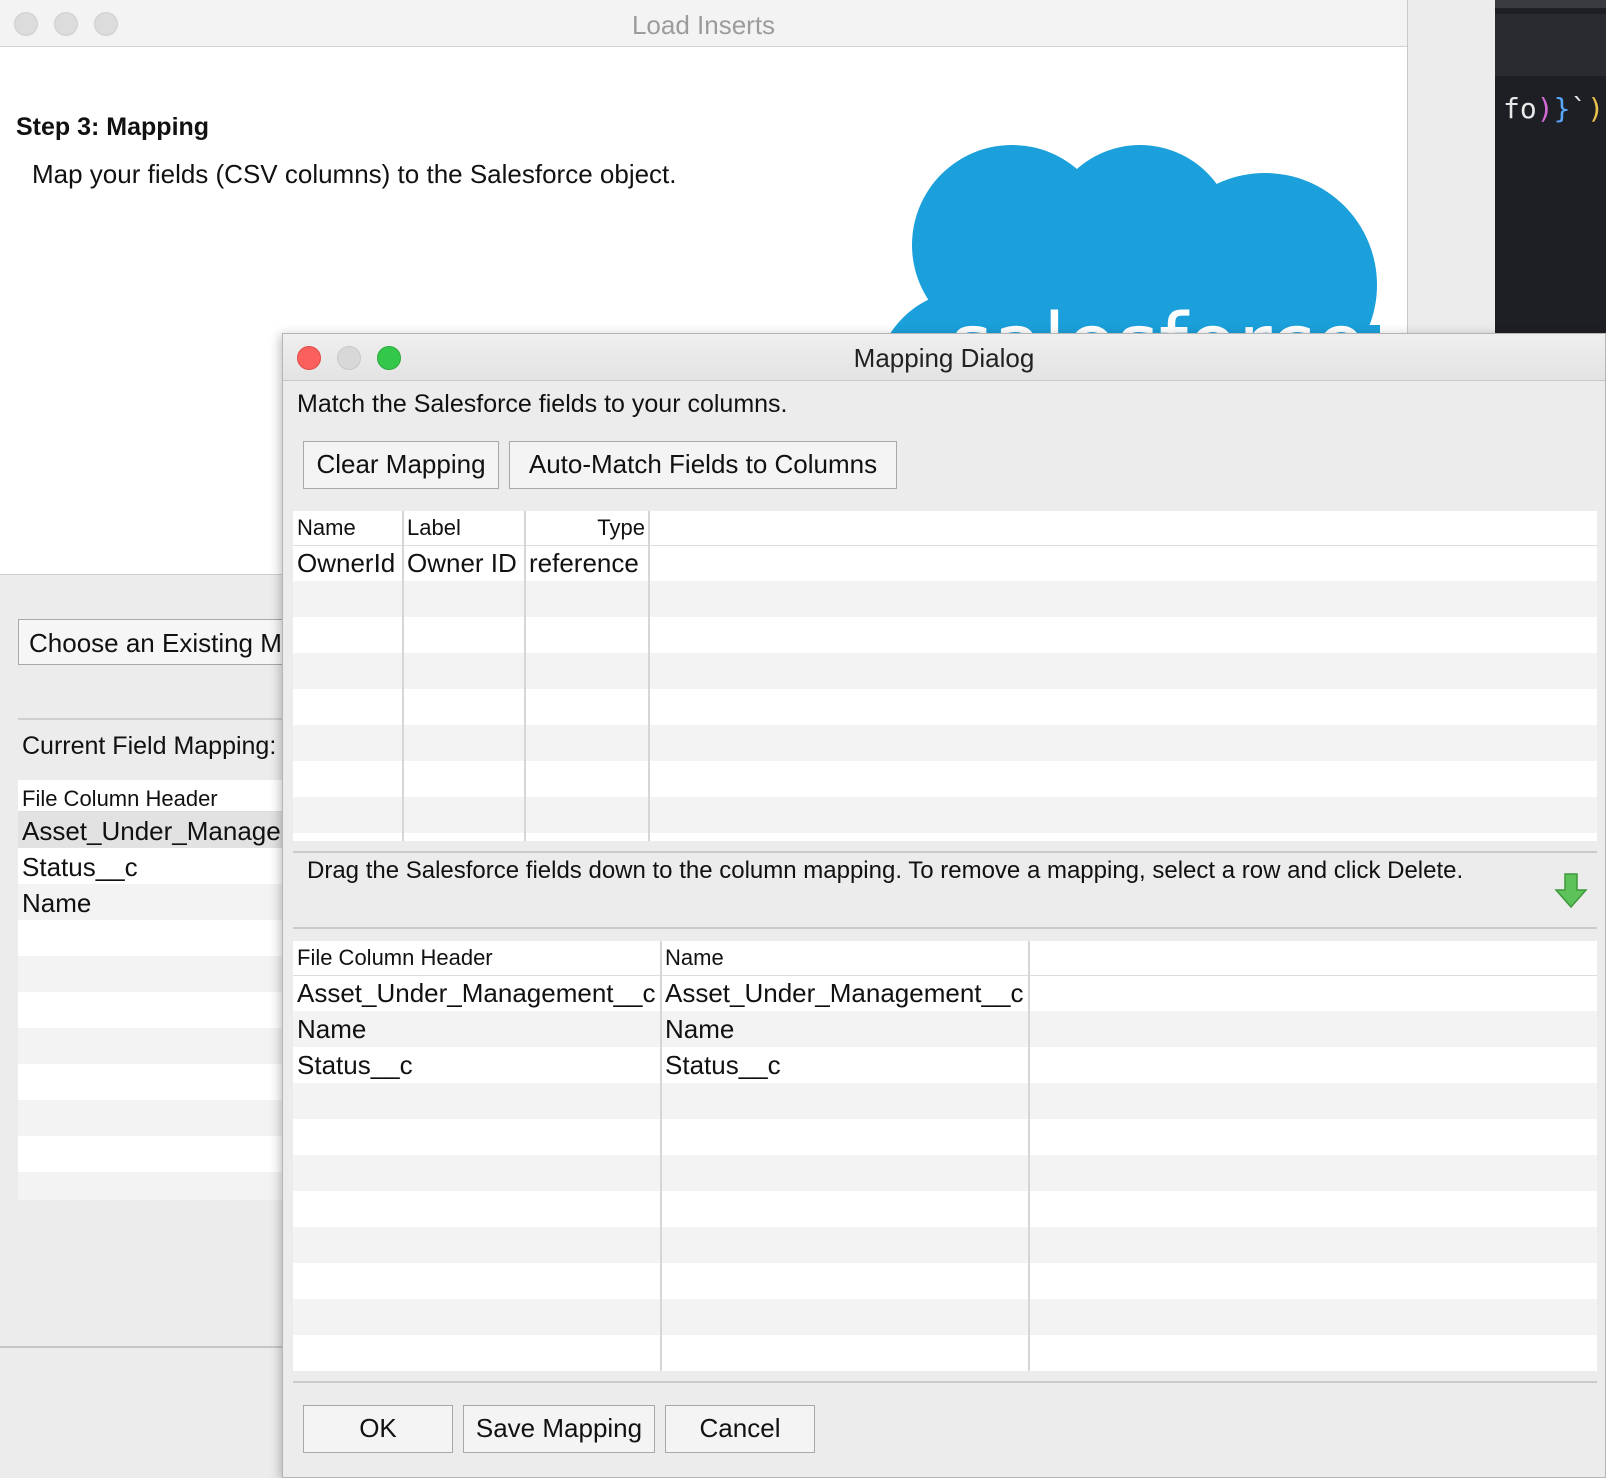 The width and height of the screenshot is (1606, 1478). Describe the element at coordinates (168, 902) in the screenshot. I see `table-row: Name` at that location.